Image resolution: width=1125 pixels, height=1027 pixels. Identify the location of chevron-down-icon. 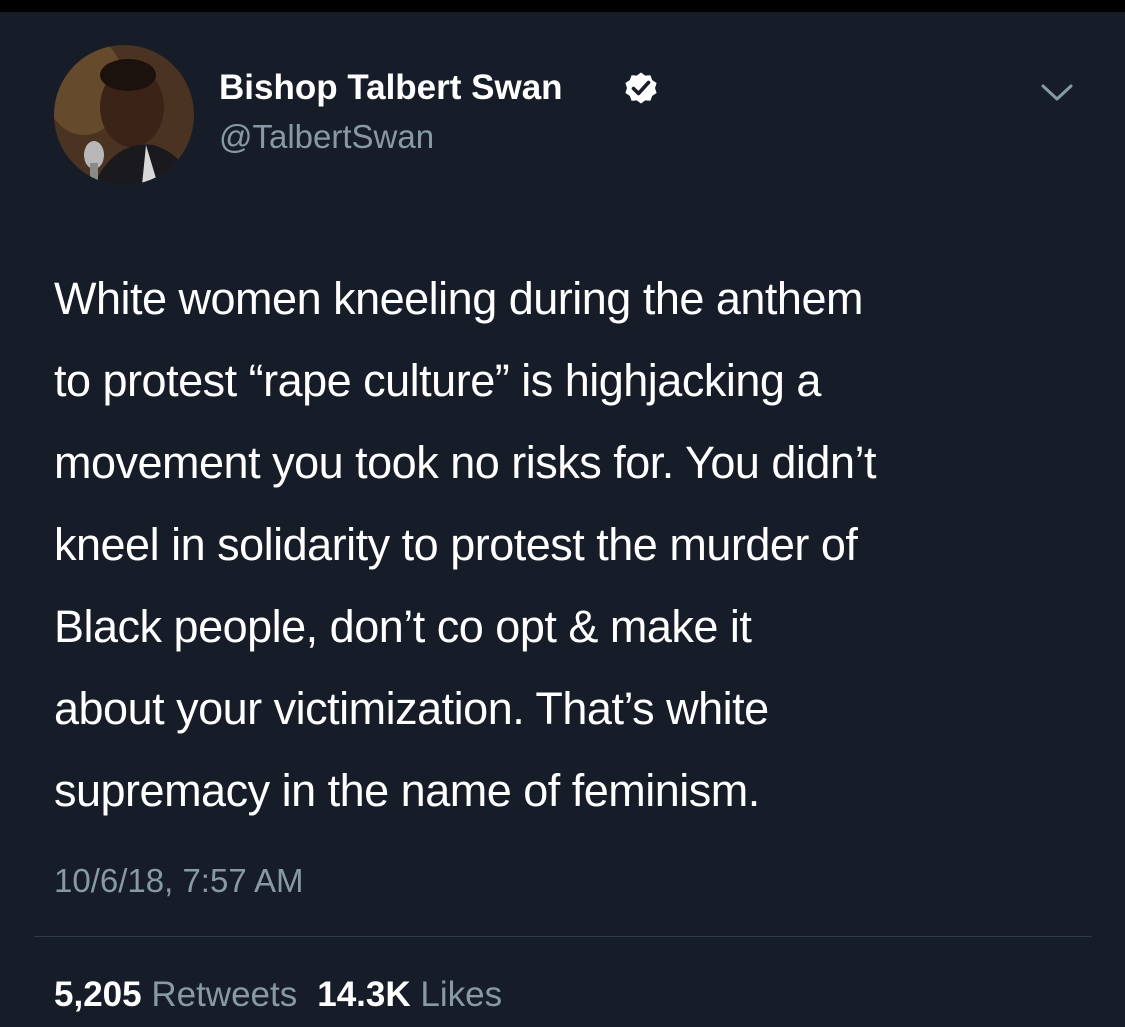
(1057, 93).